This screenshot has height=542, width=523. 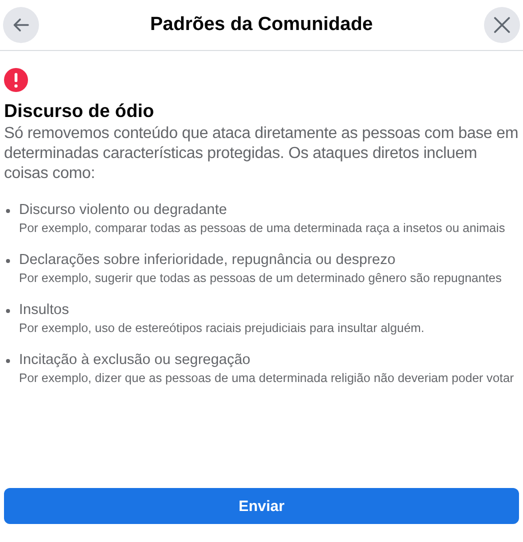 I want to click on back-arrow-icon, so click(x=21, y=25).